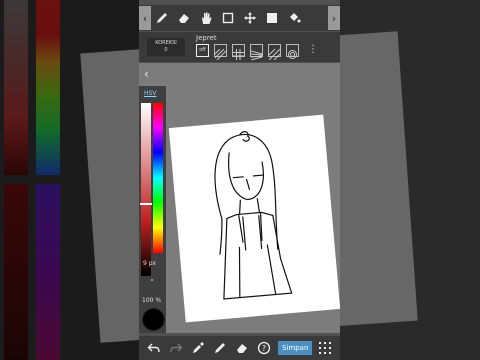 This screenshot has width=480, height=360. Describe the element at coordinates (220, 52) in the screenshot. I see `snap-parallel-button` at that location.